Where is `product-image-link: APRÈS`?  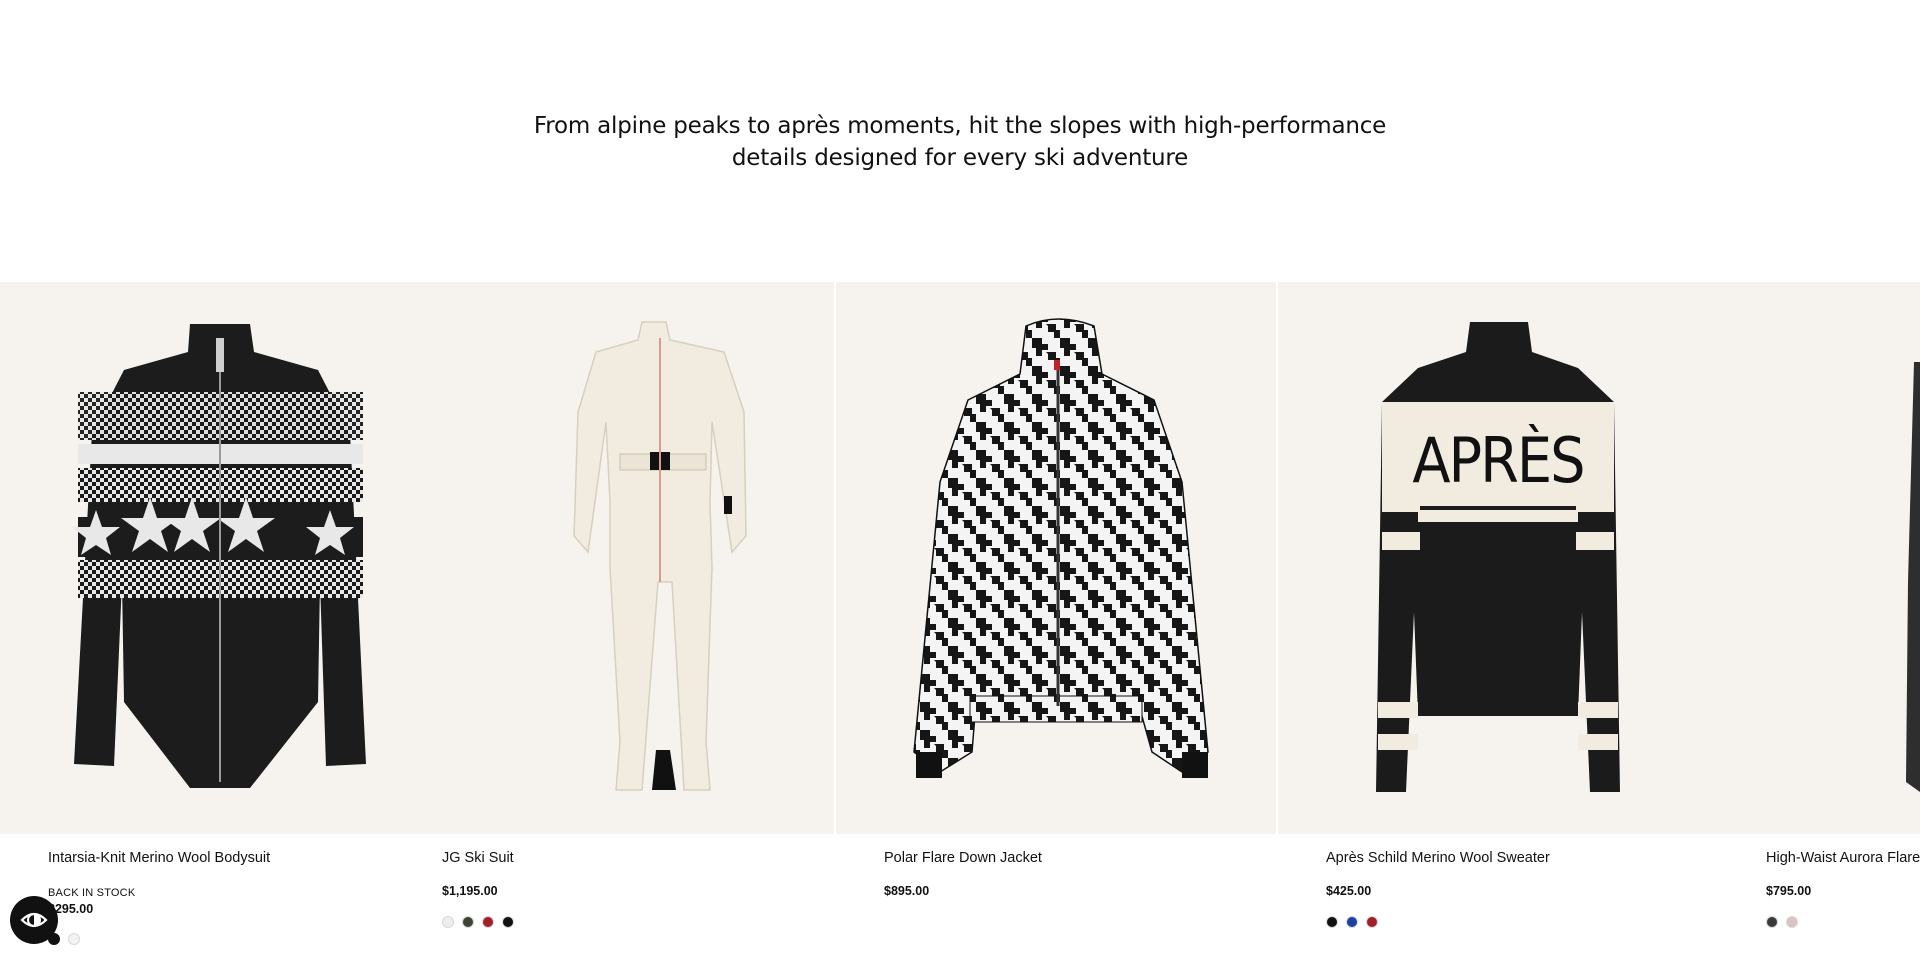
product-image-link: APRÈS is located at coordinates (1498, 558).